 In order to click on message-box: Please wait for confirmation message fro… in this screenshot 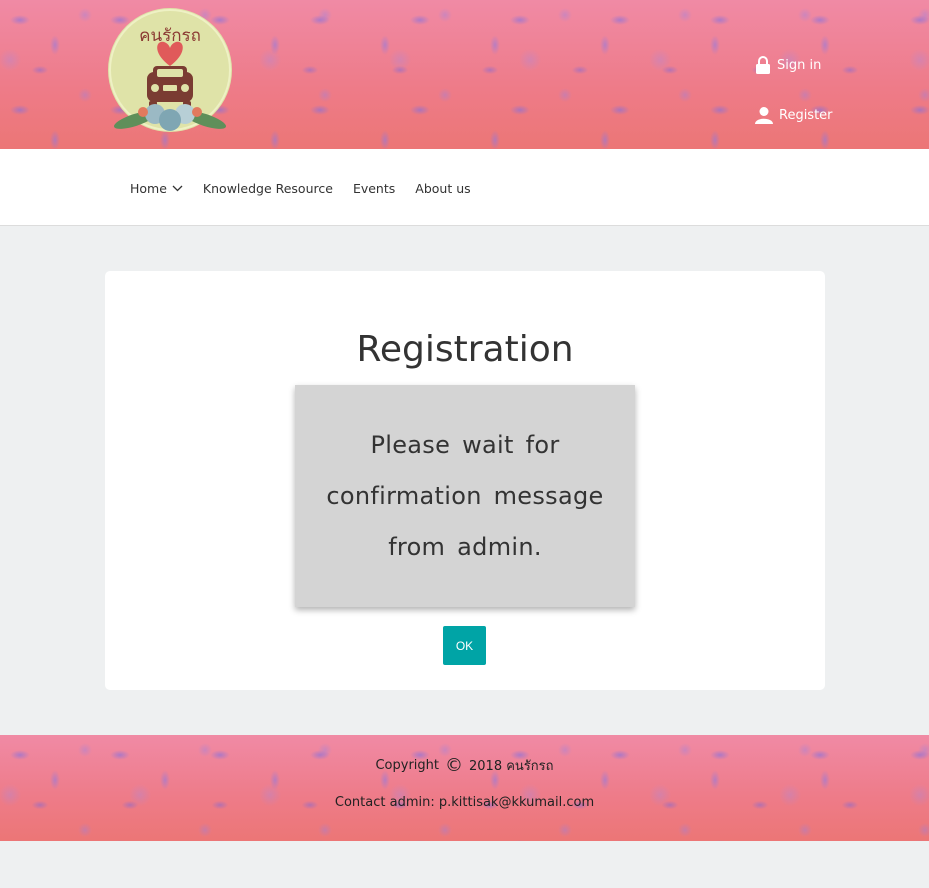, I will do `click(465, 496)`.